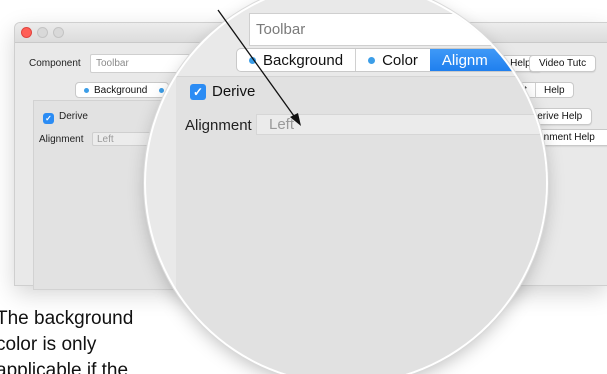 The width and height of the screenshot is (607, 374). Describe the element at coordinates (64, 367) in the screenshot. I see `caption-line: applicable if the` at that location.